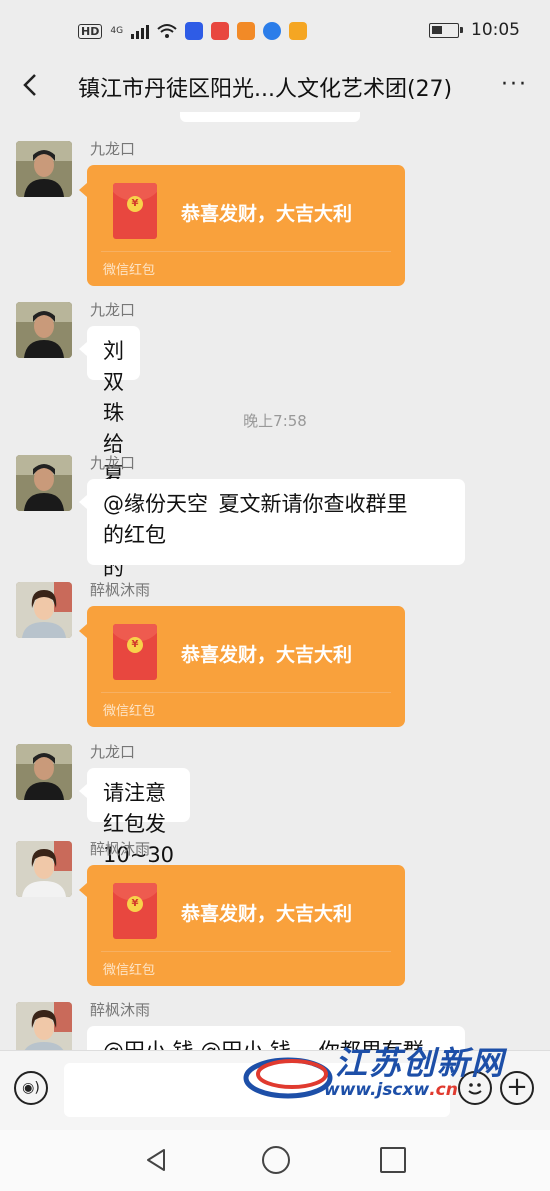 The image size is (550, 1191). What do you see at coordinates (495, 30) in the screenshot?
I see `clock: 10:05` at bounding box center [495, 30].